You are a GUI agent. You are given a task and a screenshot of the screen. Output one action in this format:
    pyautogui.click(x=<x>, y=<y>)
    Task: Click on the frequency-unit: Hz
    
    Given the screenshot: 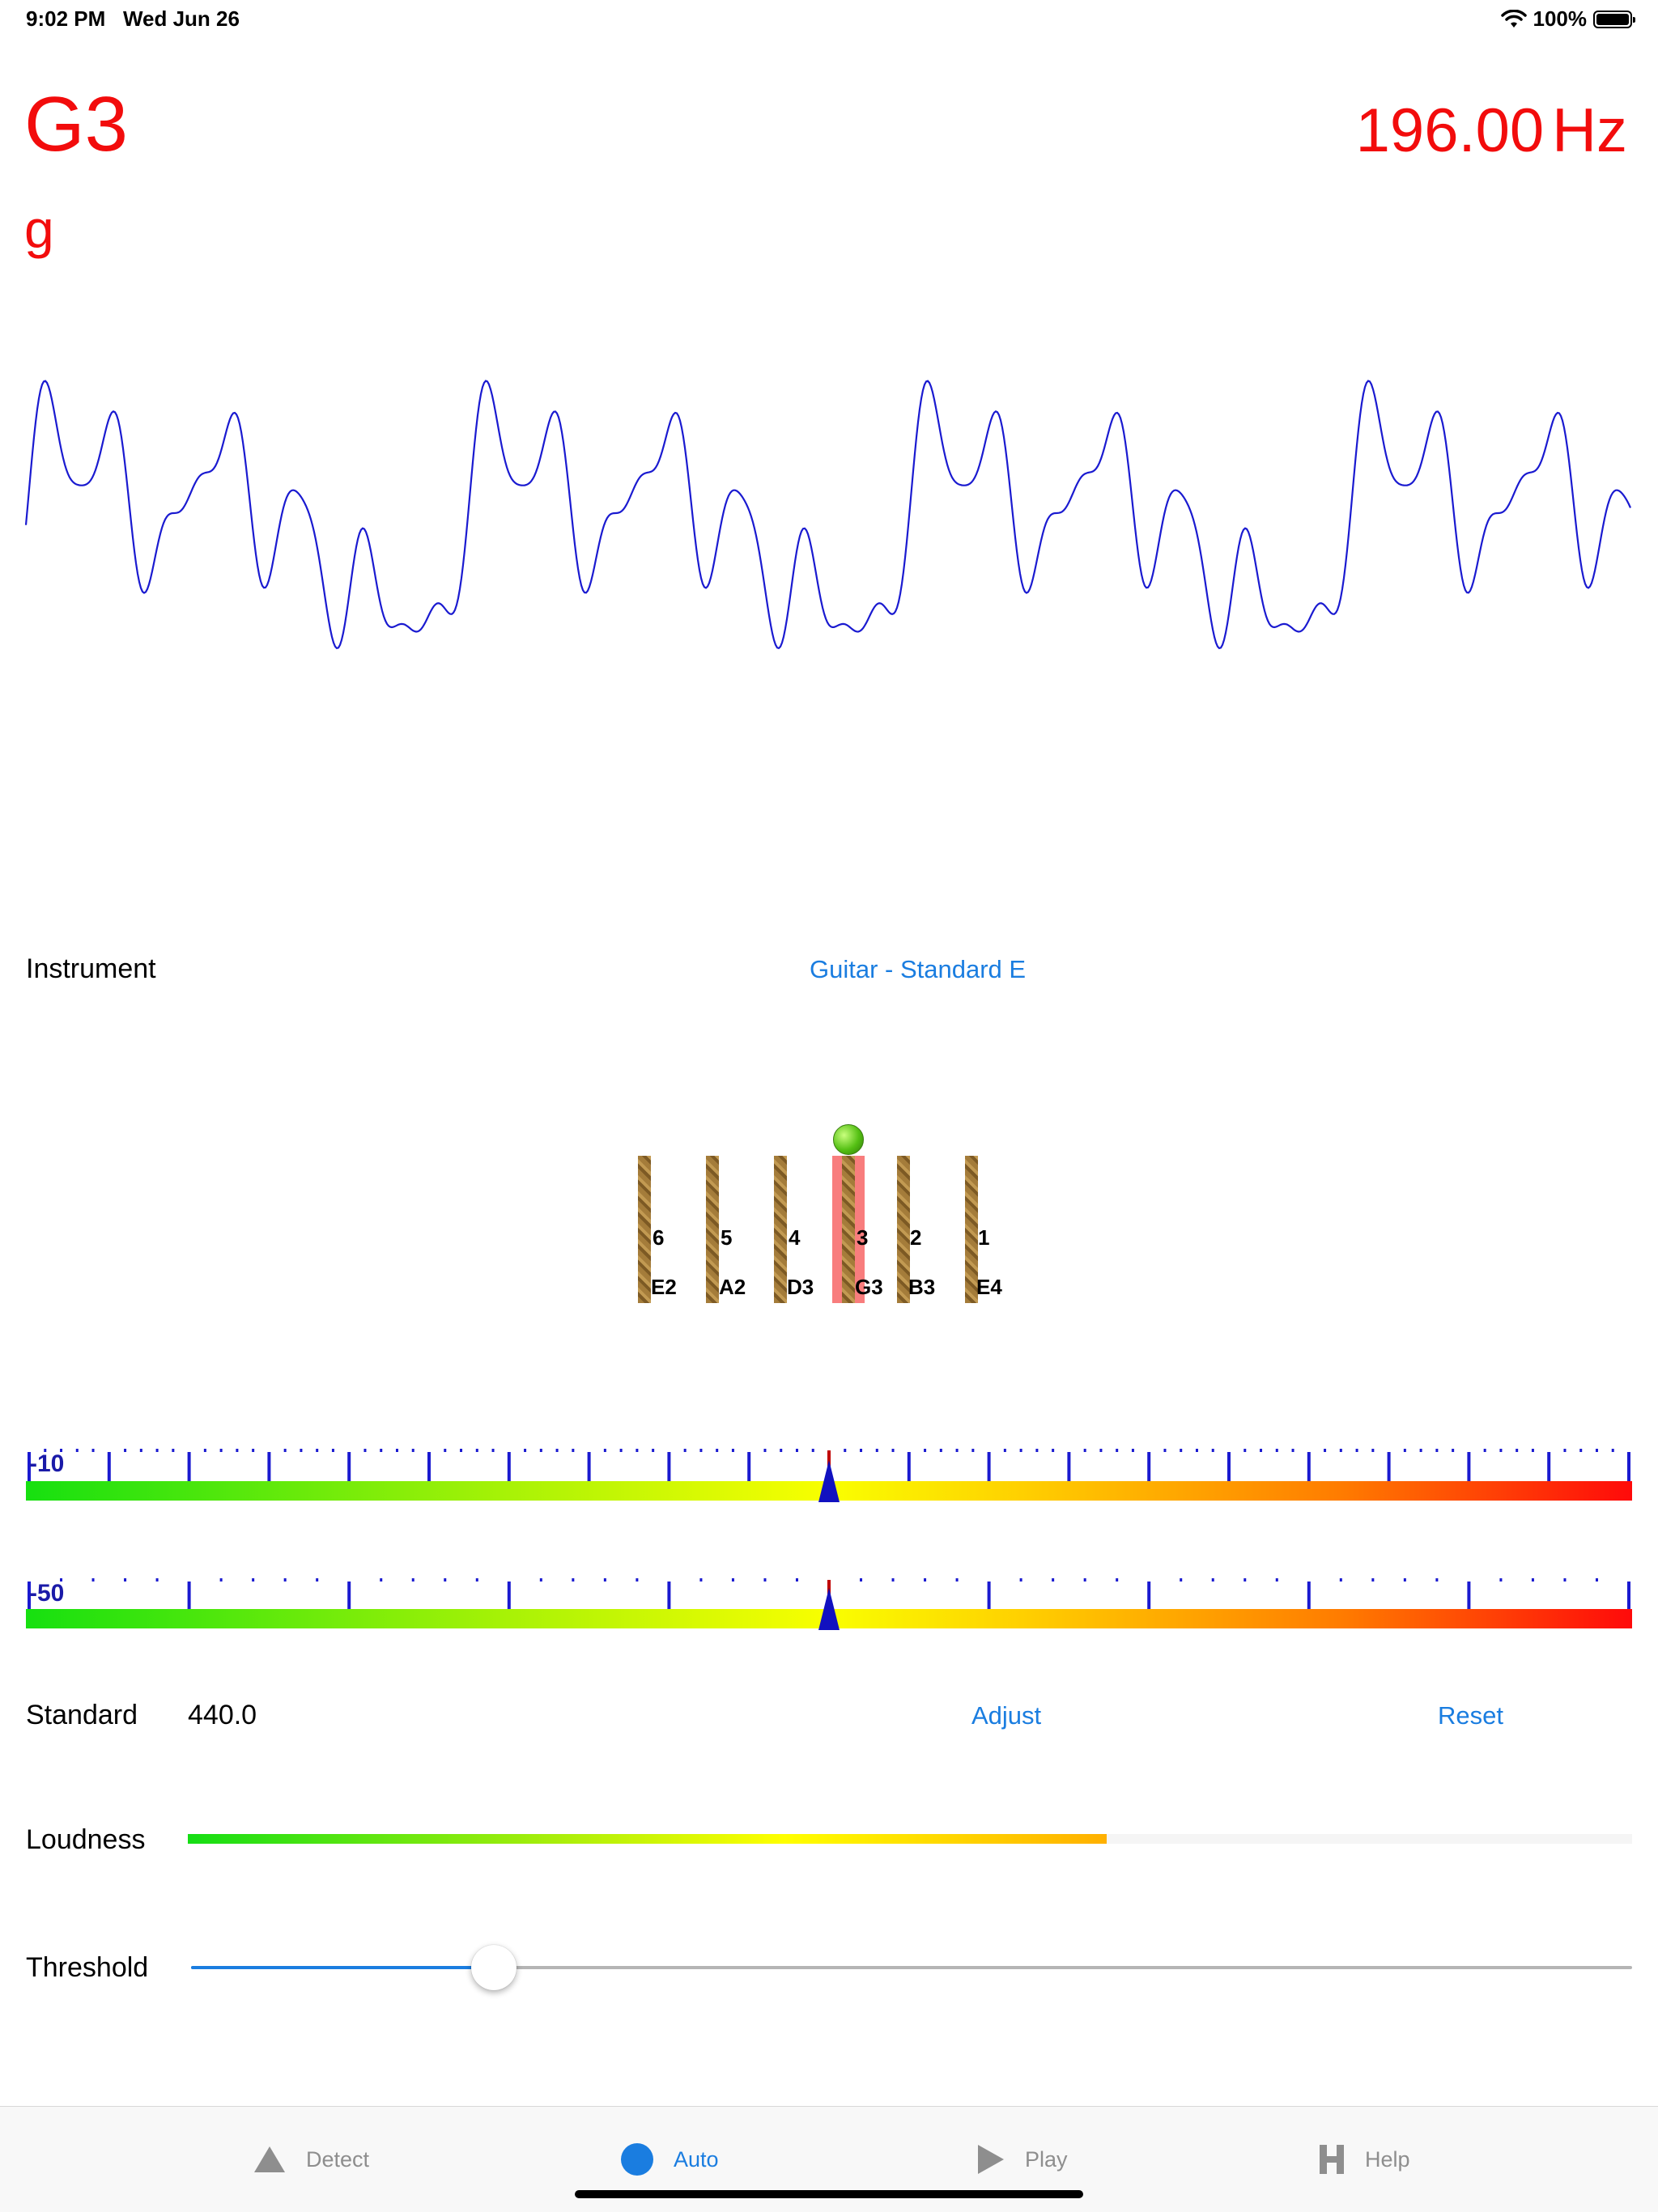 What is the action you would take?
    pyautogui.click(x=1589, y=130)
    